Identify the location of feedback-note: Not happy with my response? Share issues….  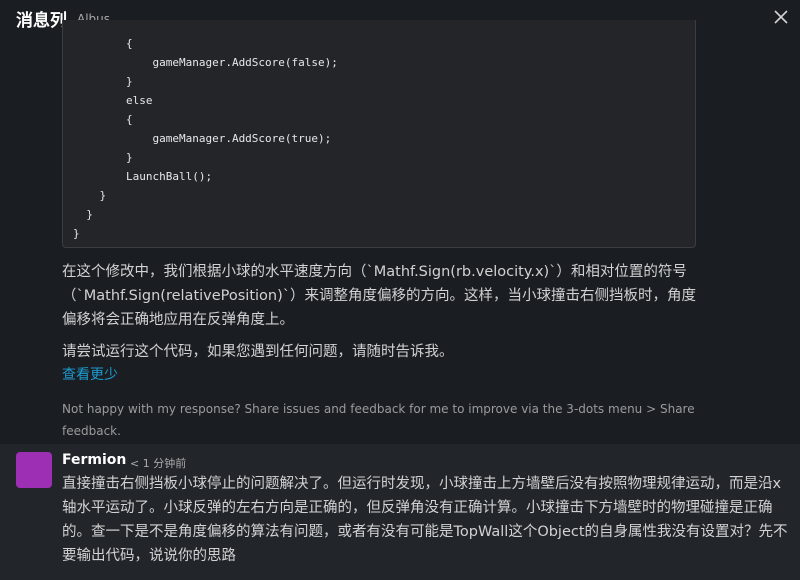
(378, 420).